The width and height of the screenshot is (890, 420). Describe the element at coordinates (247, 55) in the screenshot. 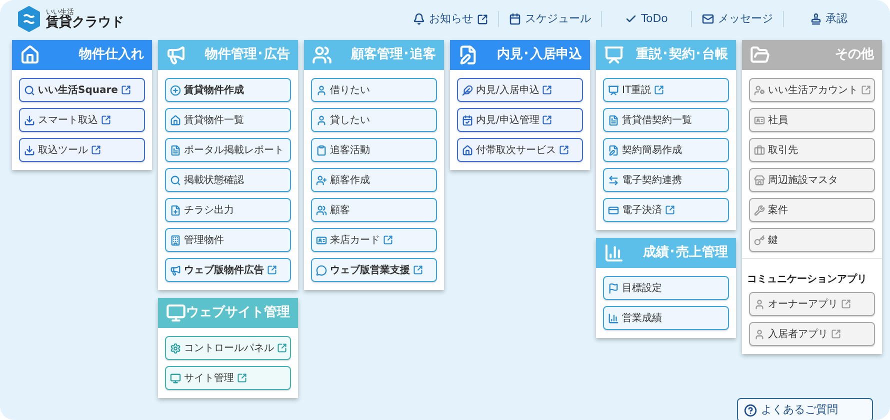

I see `panel-title: 物件管理･広告` at that location.